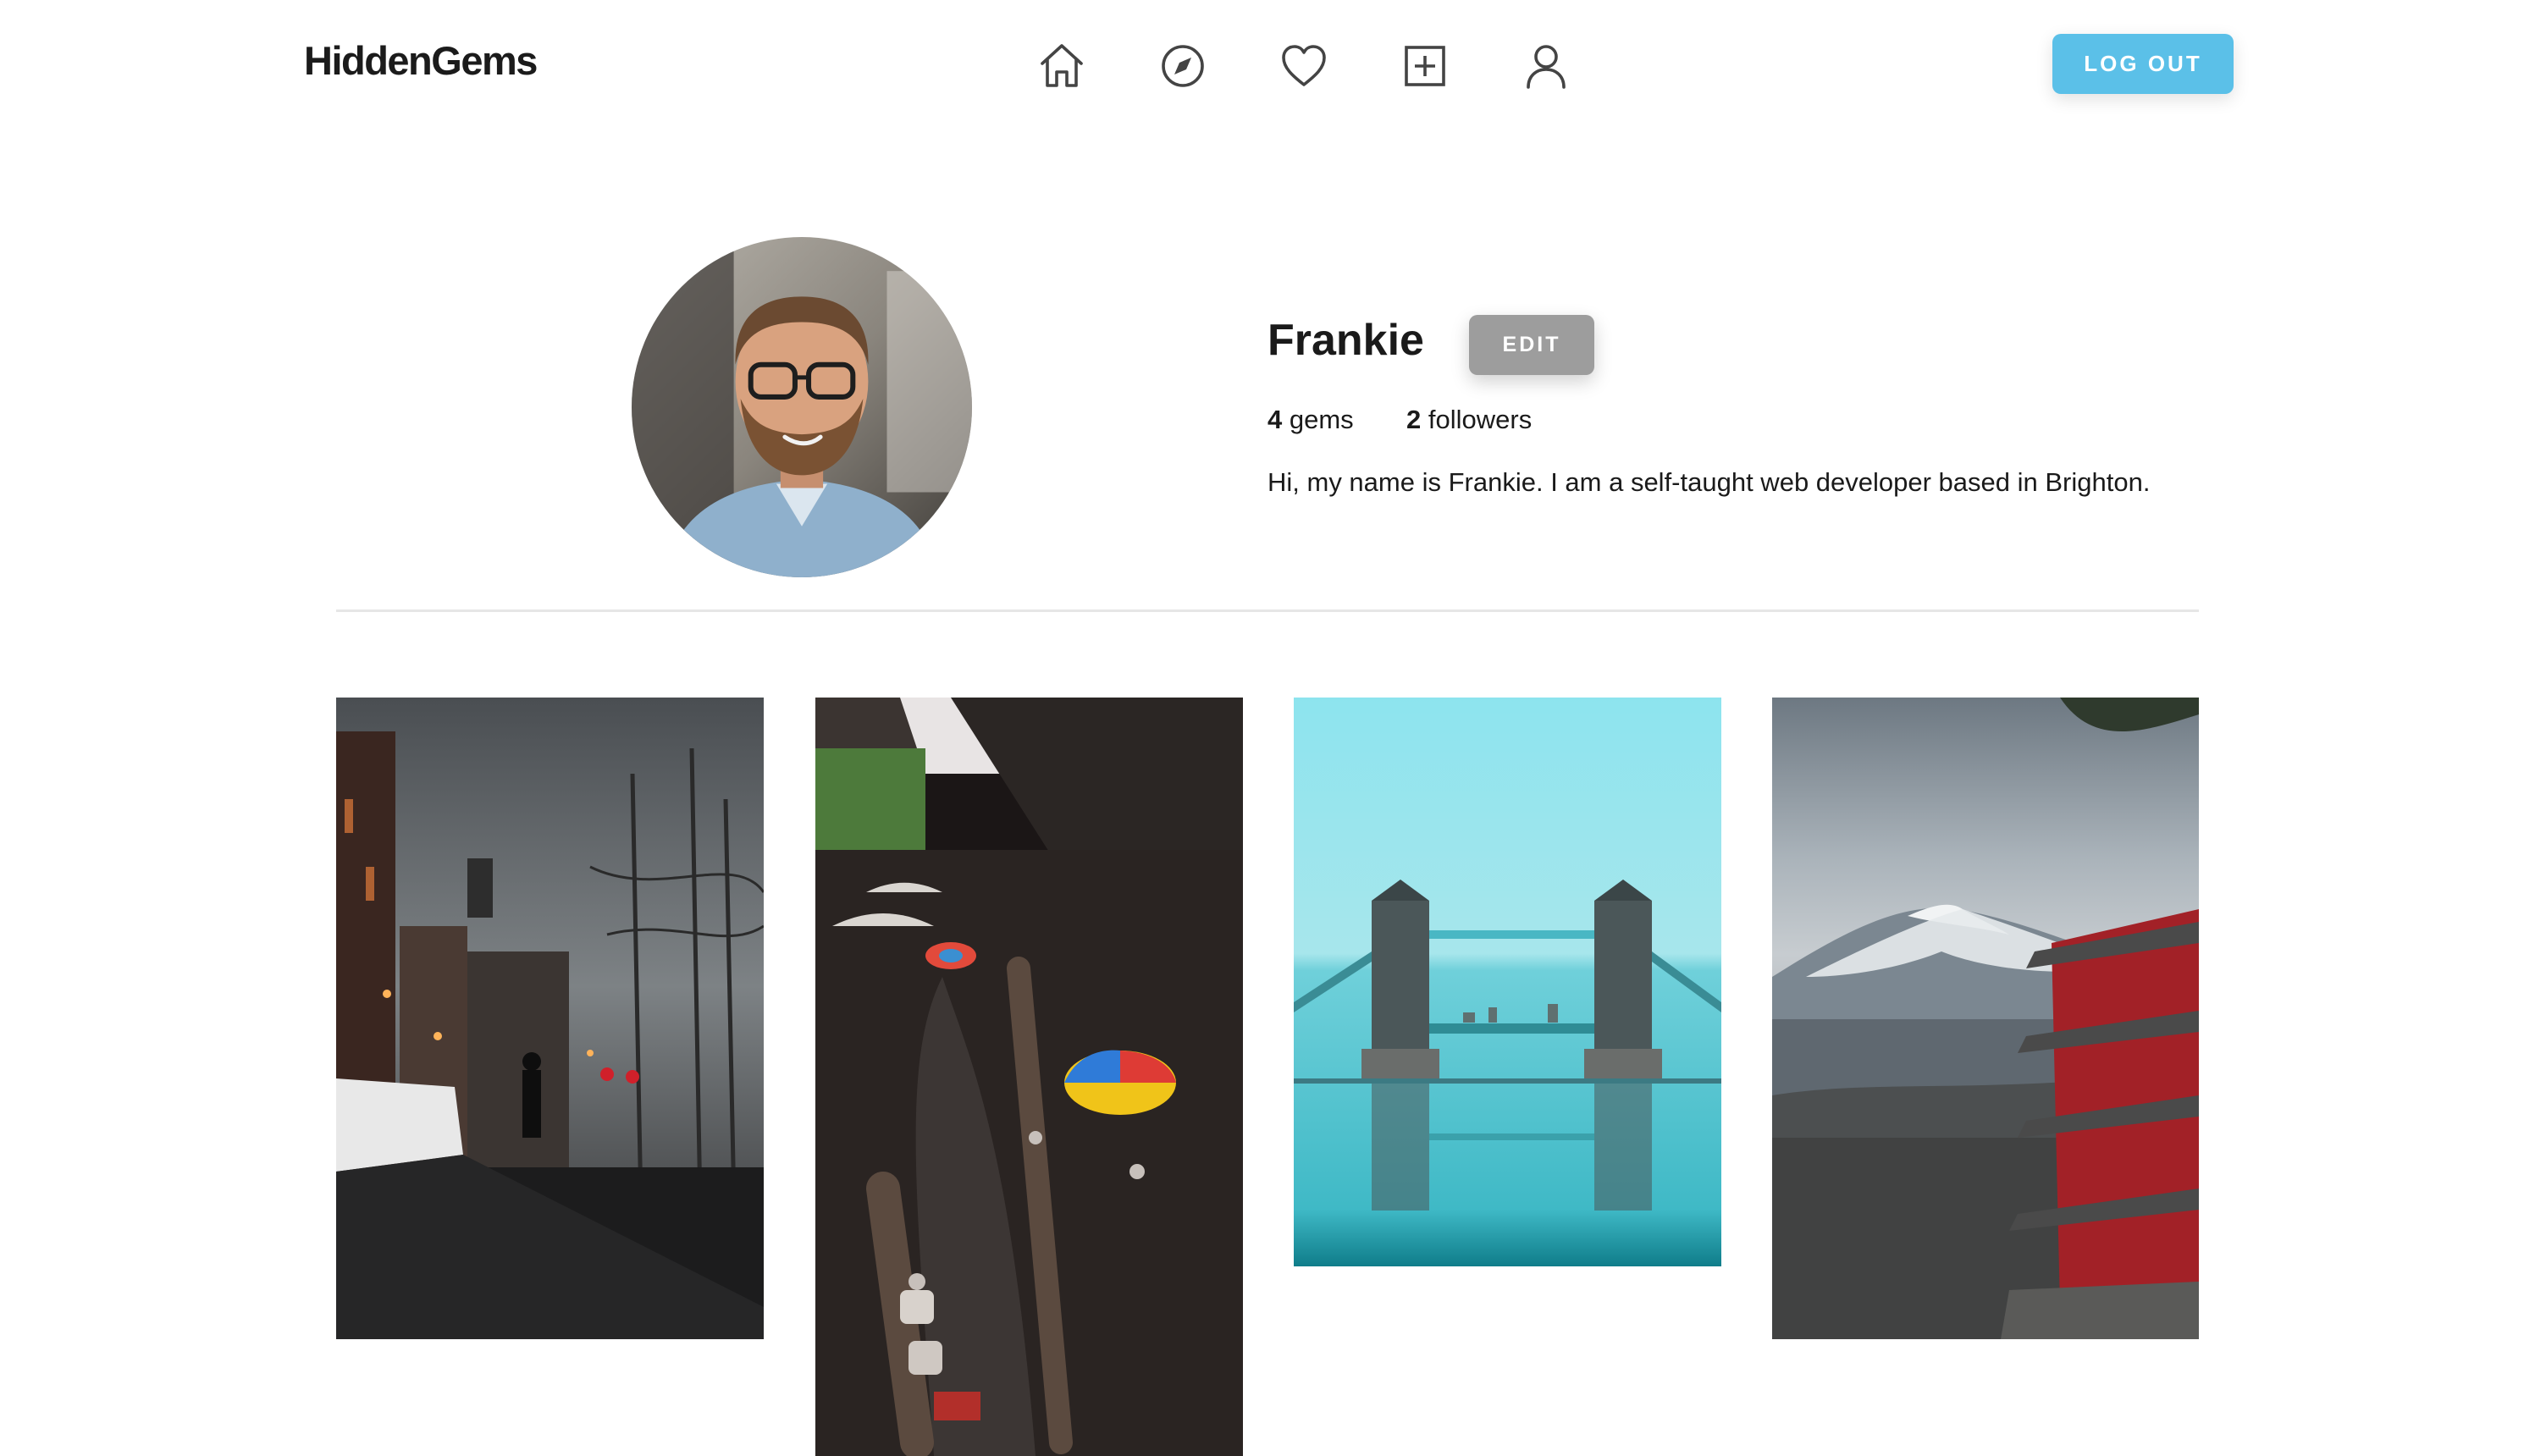 The height and width of the screenshot is (1456, 2535). Describe the element at coordinates (1267, 610) in the screenshot. I see `section-divider` at that location.